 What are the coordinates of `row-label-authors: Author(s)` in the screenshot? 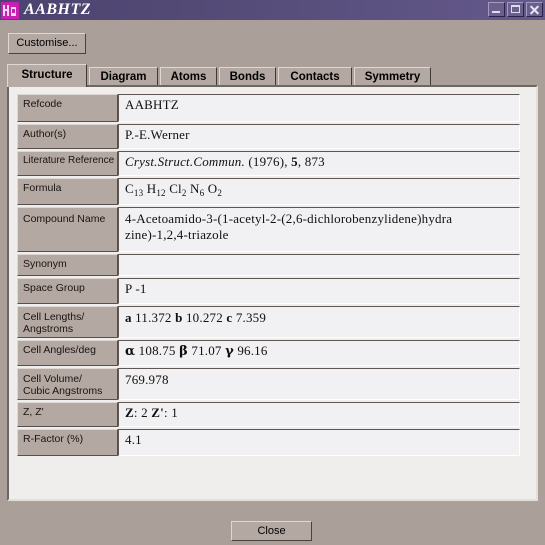 It's located at (67, 136).